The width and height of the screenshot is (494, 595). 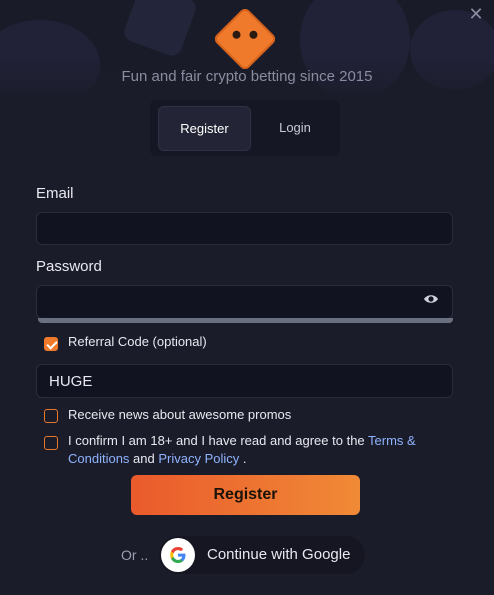 What do you see at coordinates (160, 29) in the screenshot?
I see `background-dice` at bounding box center [160, 29].